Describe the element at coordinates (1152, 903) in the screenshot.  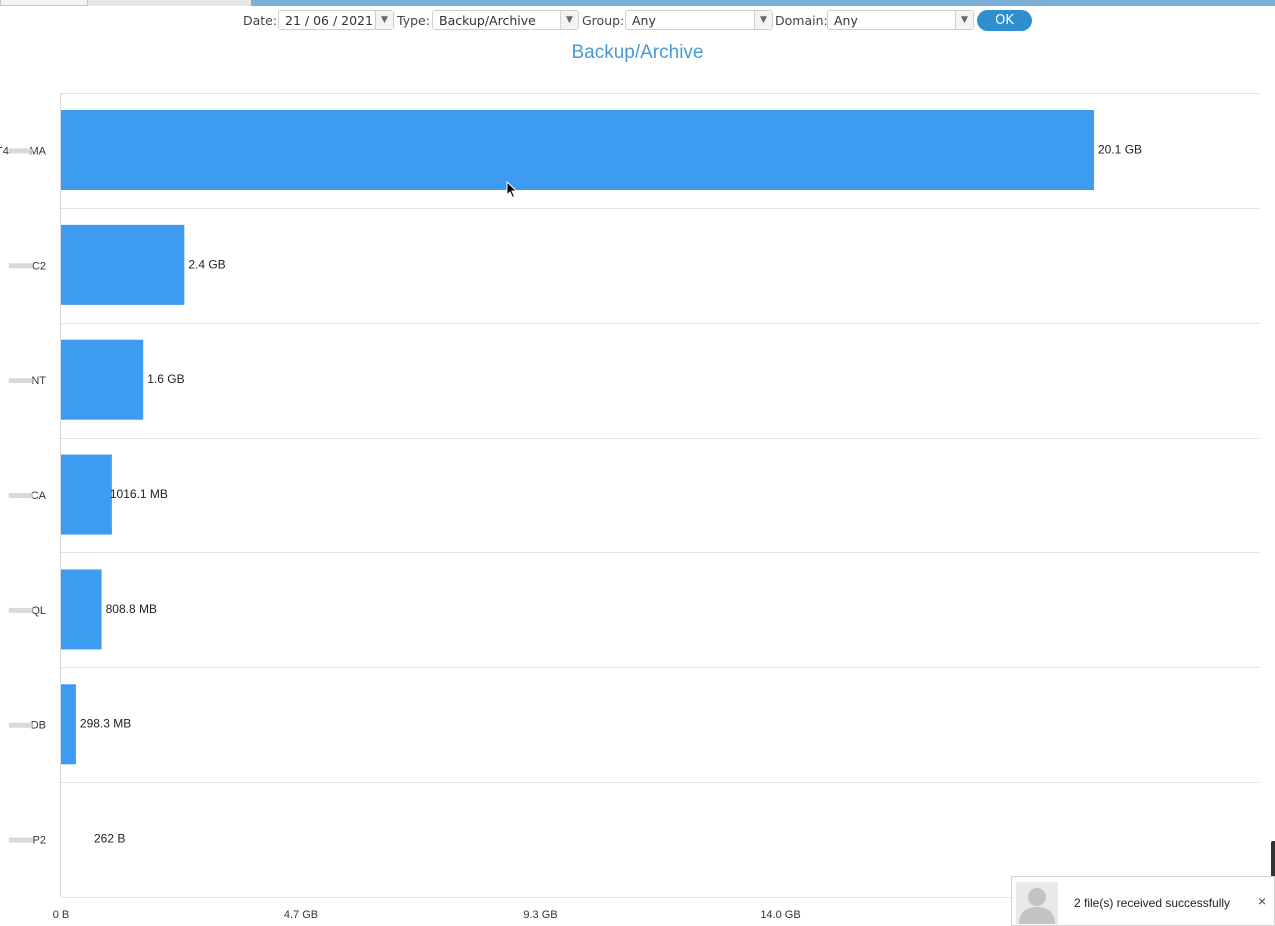
I see `notification-message: 2 file(s) received successfully` at that location.